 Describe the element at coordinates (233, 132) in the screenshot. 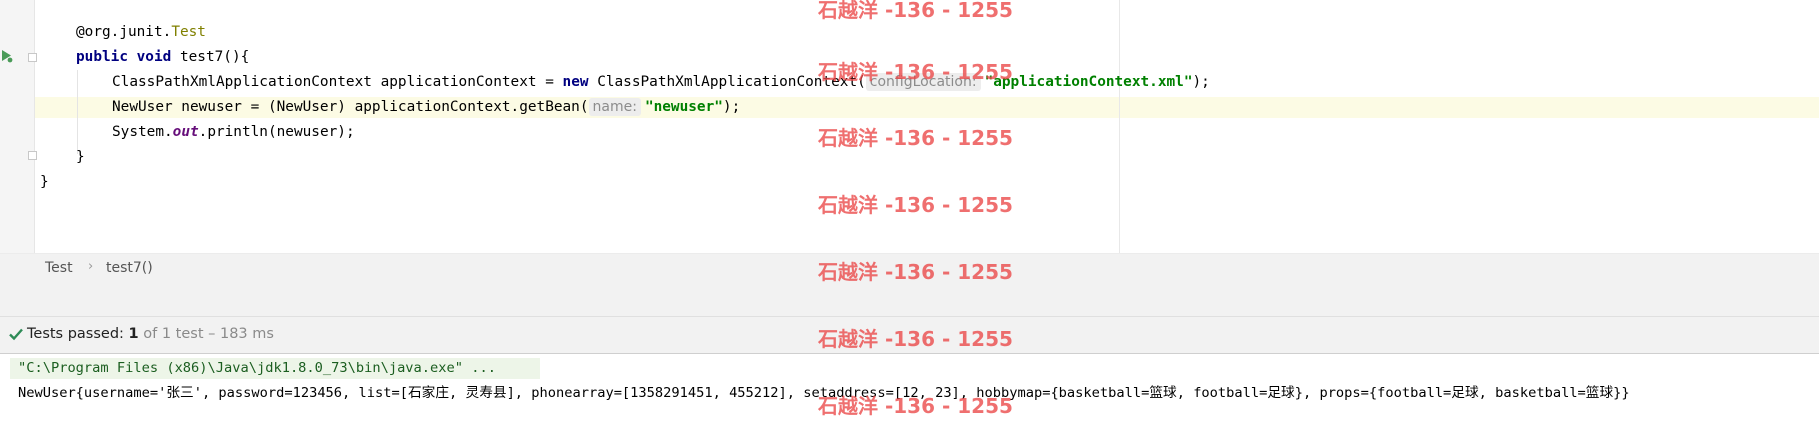

I see `code-line-println: System.out.println(newuser);` at that location.